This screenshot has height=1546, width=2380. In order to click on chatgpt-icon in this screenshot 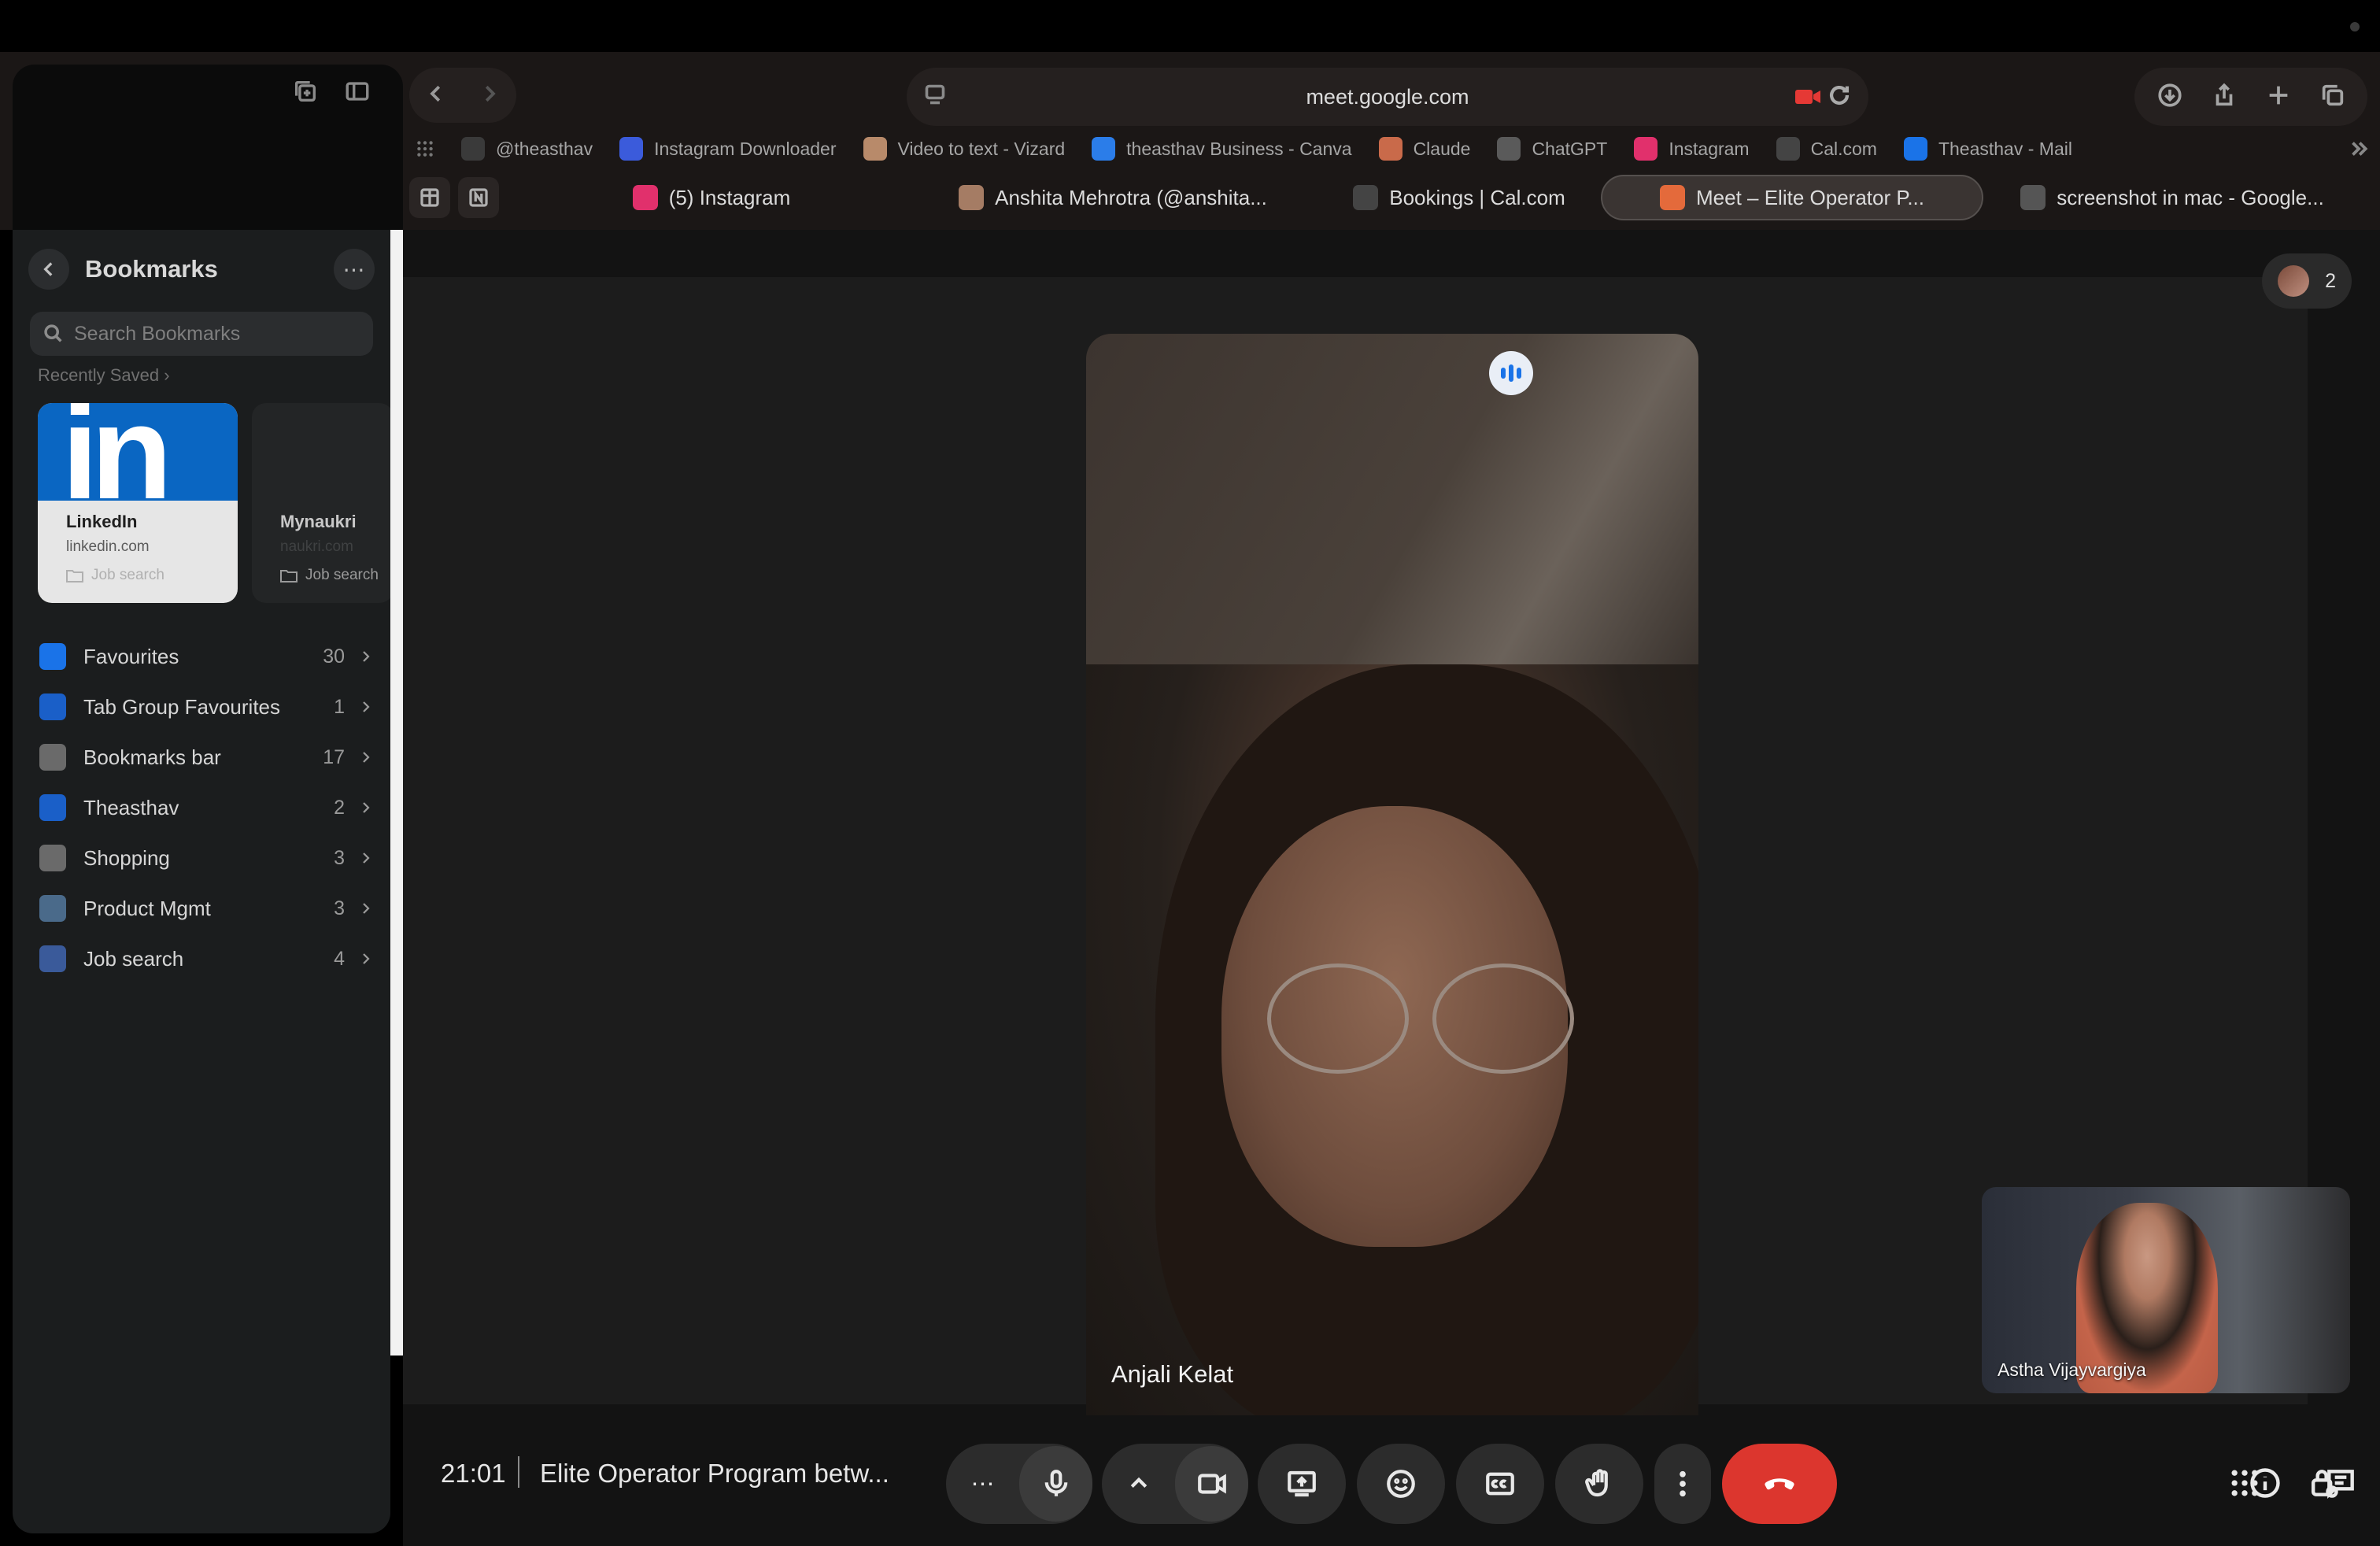, I will do `click(1509, 149)`.